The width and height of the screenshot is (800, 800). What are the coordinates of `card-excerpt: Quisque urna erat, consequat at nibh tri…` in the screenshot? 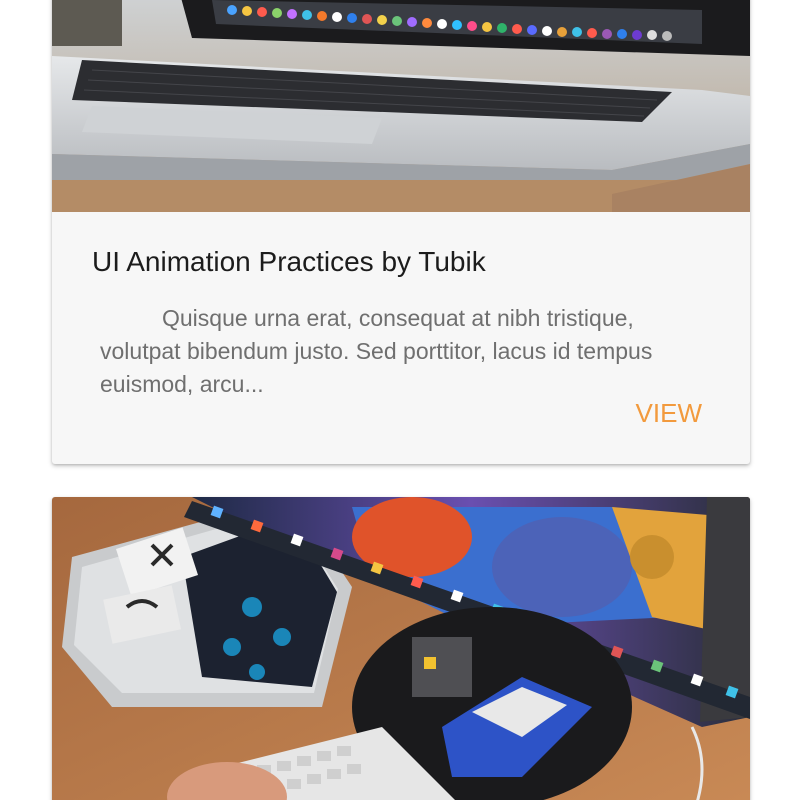 It's located at (376, 351).